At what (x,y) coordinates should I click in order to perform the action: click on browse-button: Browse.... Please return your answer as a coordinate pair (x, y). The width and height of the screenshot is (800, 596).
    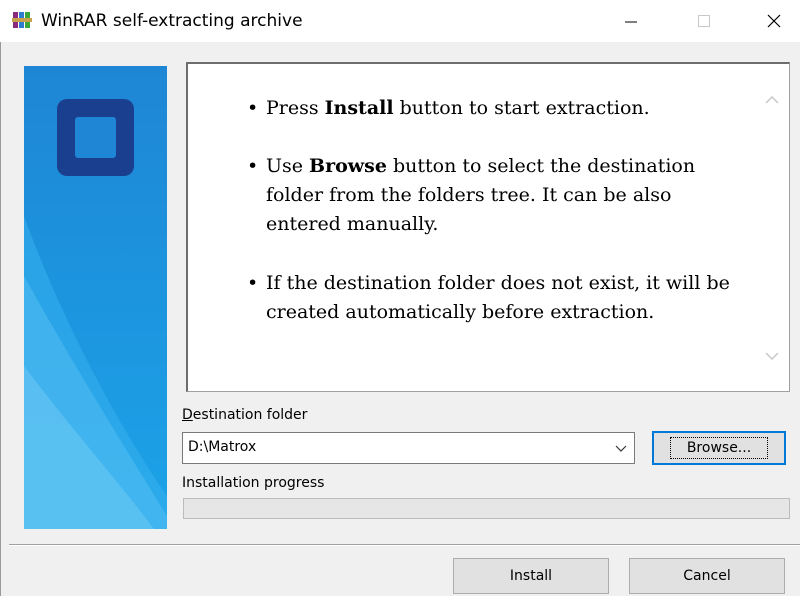
    Looking at the image, I should click on (719, 448).